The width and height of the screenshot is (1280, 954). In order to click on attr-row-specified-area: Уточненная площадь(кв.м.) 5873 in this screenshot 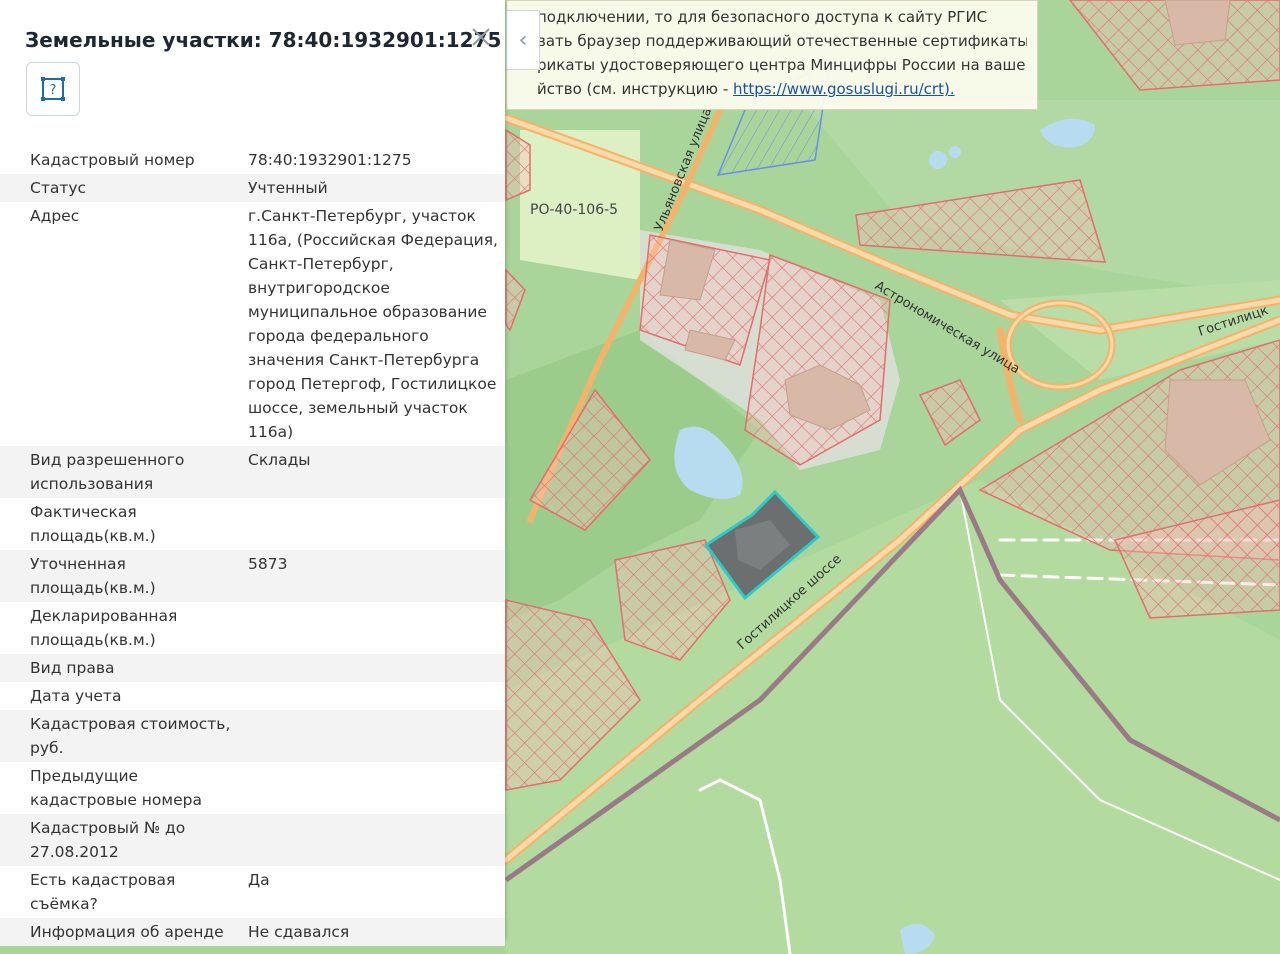, I will do `click(252, 576)`.